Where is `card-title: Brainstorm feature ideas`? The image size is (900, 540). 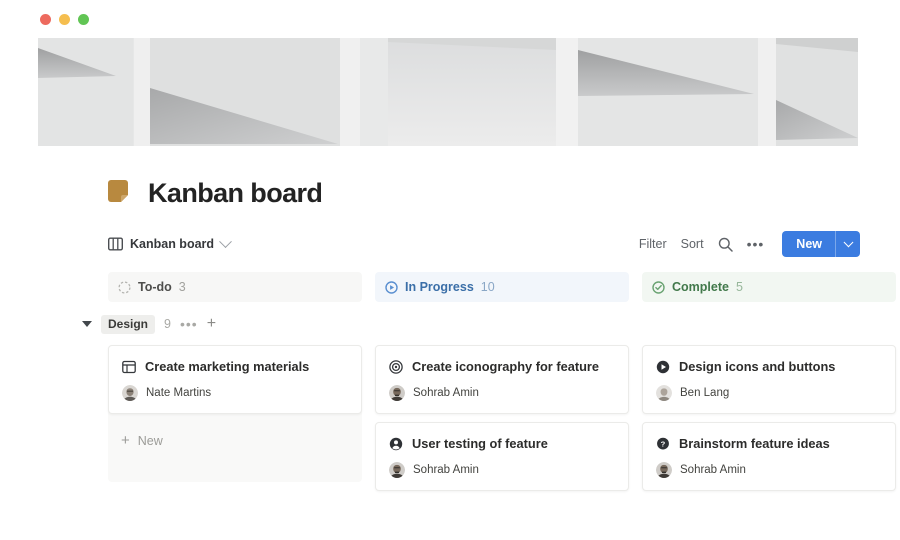
card-title: Brainstorm feature ideas is located at coordinates (754, 443).